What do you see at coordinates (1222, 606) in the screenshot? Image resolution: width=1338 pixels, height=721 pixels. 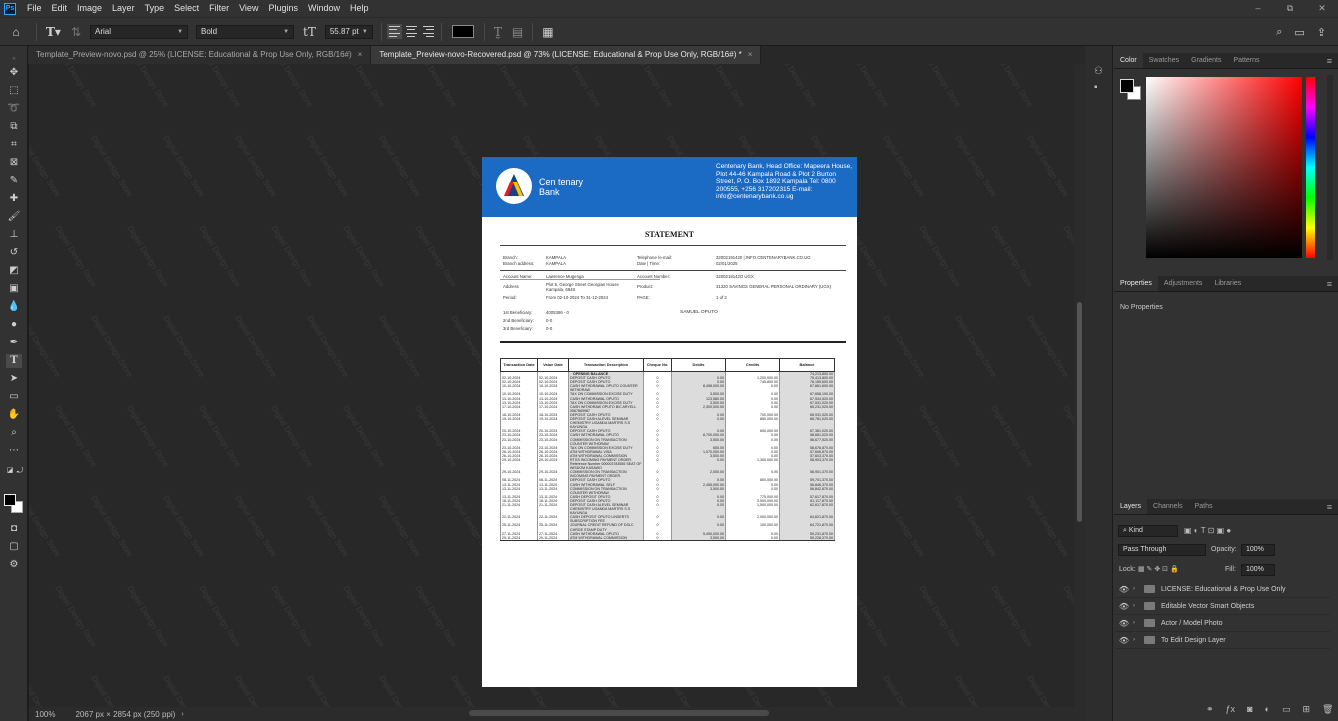 I see `layer-row-vector-objects: 👁 › Editable Vector Smart Objects` at bounding box center [1222, 606].